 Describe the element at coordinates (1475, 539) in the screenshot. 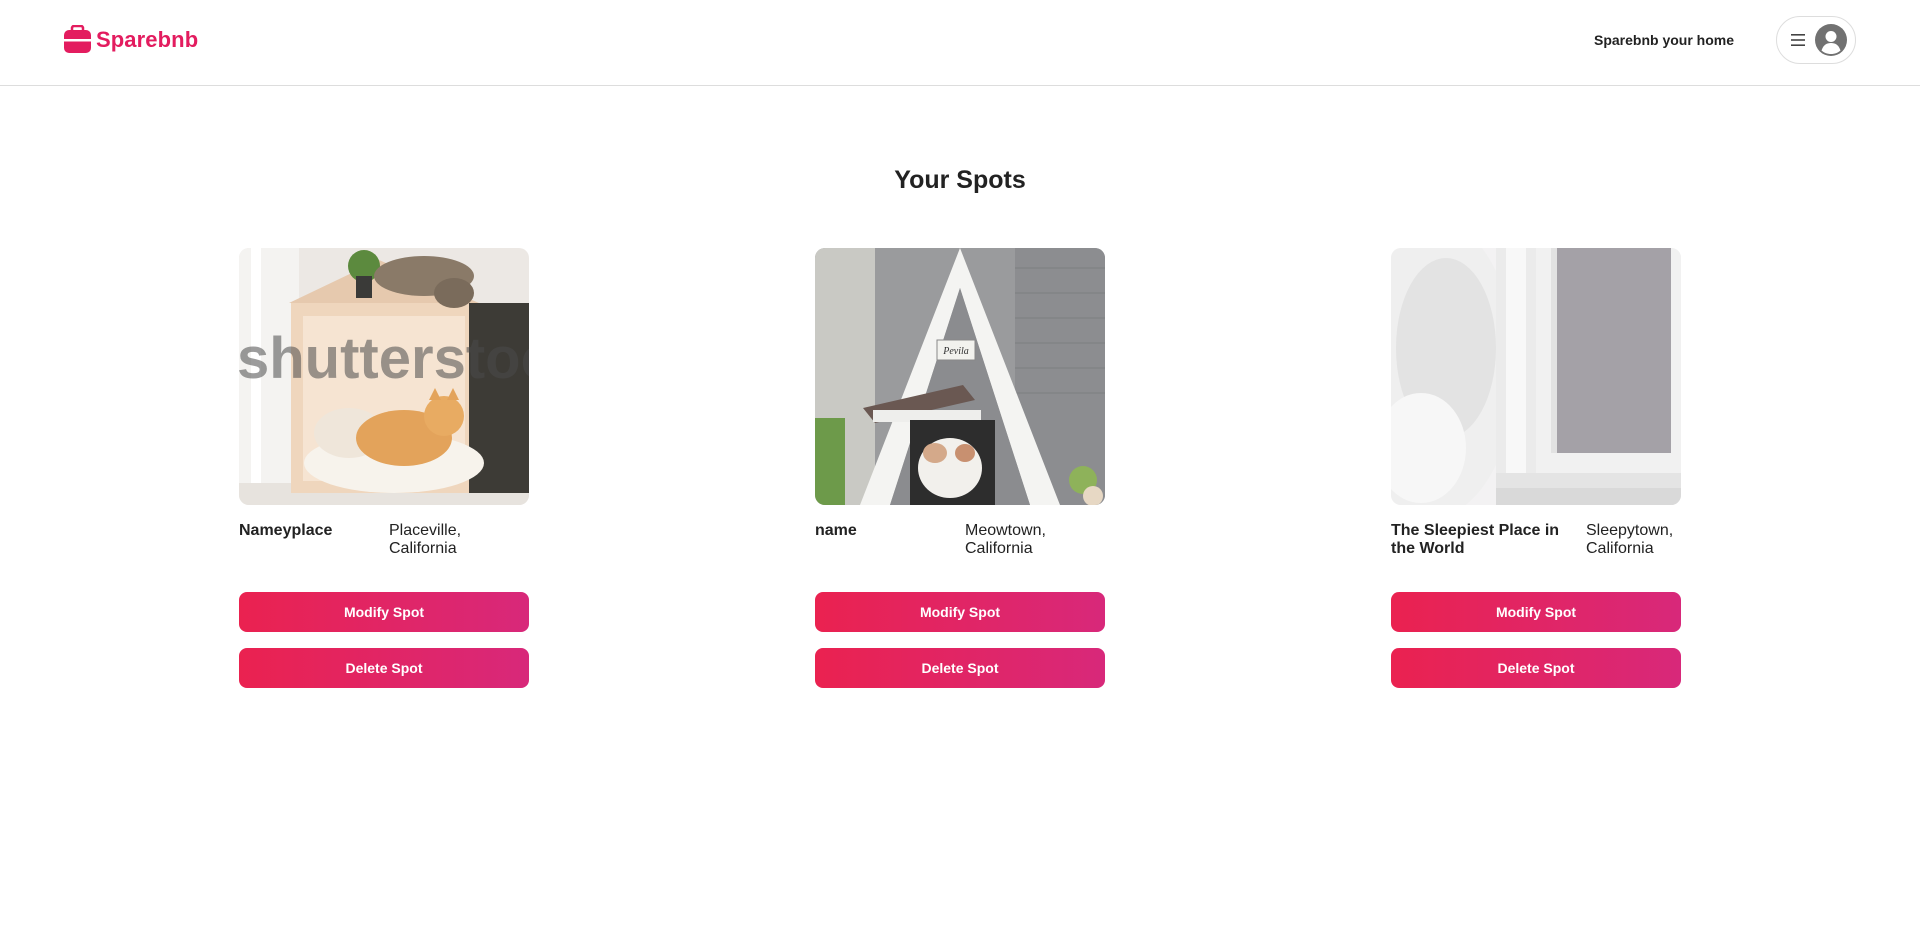

I see `spot-name: The Sleepiest Place in the World` at that location.